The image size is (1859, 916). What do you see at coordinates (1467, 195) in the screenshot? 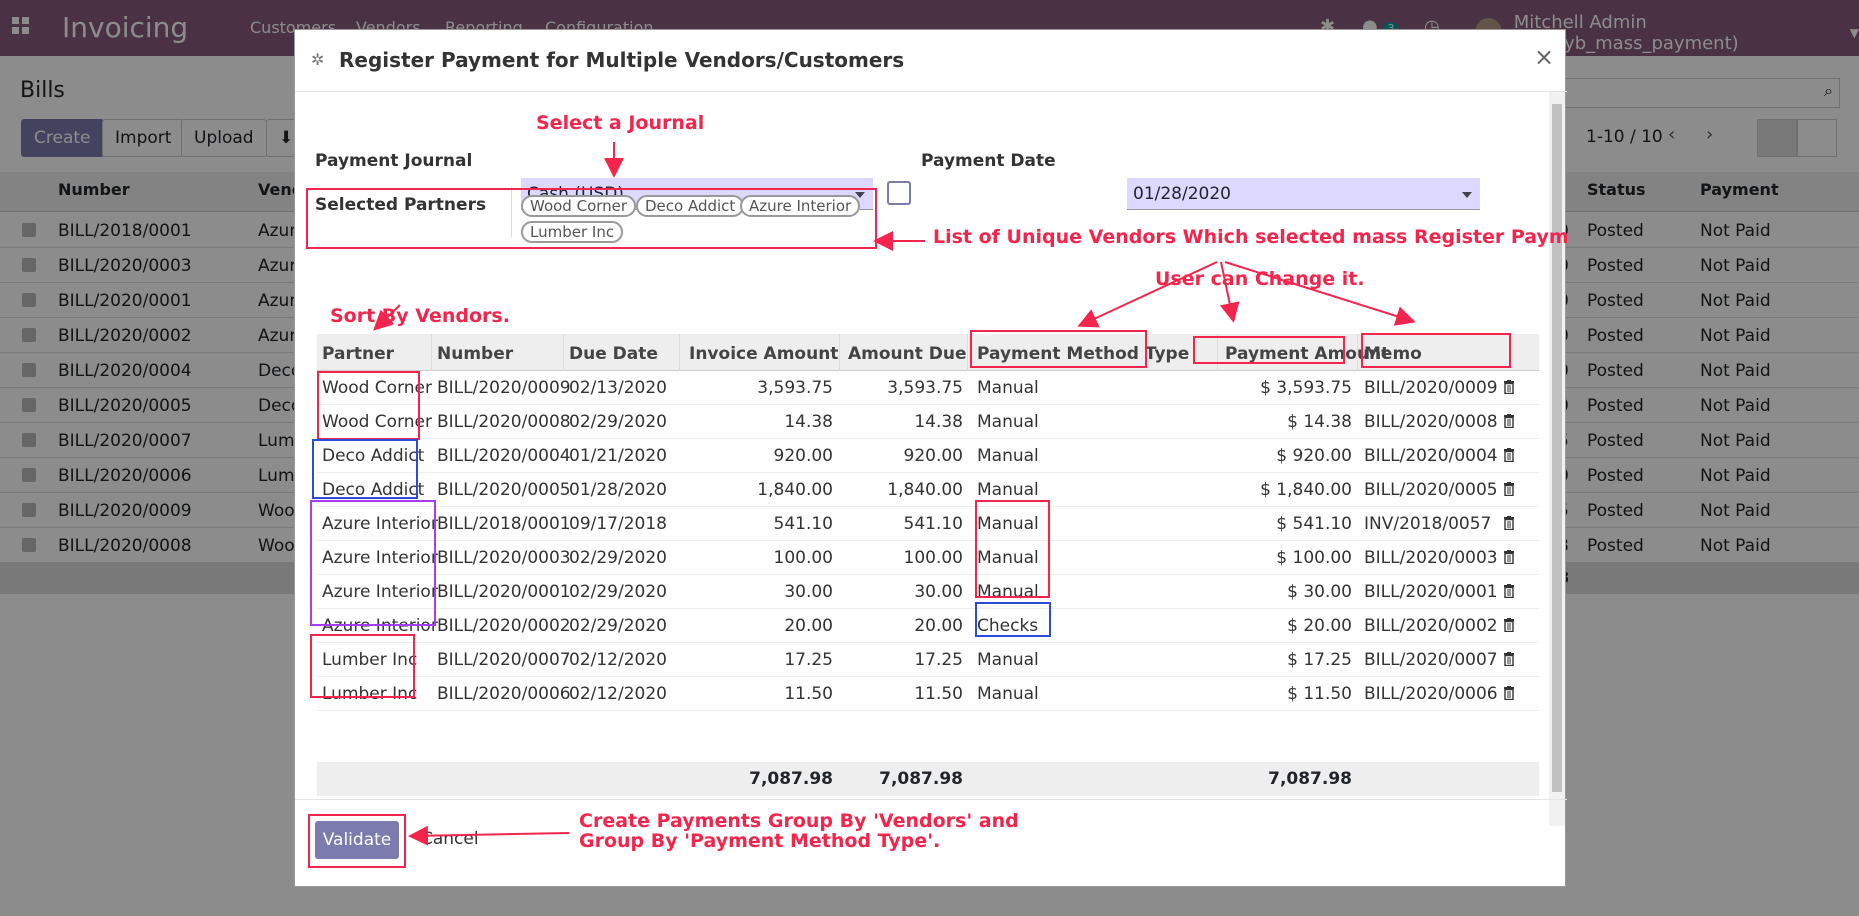
I see `caret-down-icon` at bounding box center [1467, 195].